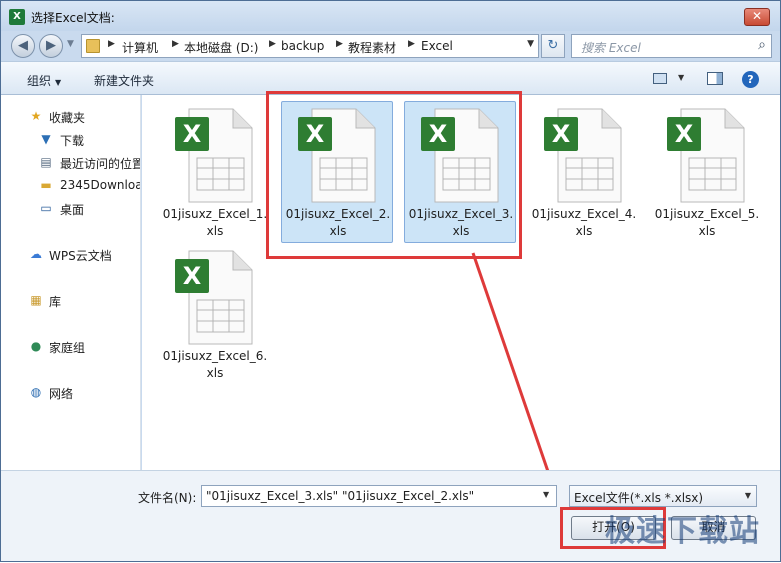 This screenshot has height=563, width=781. What do you see at coordinates (682, 531) in the screenshot?
I see `watermark-text: 极速下载站` at bounding box center [682, 531].